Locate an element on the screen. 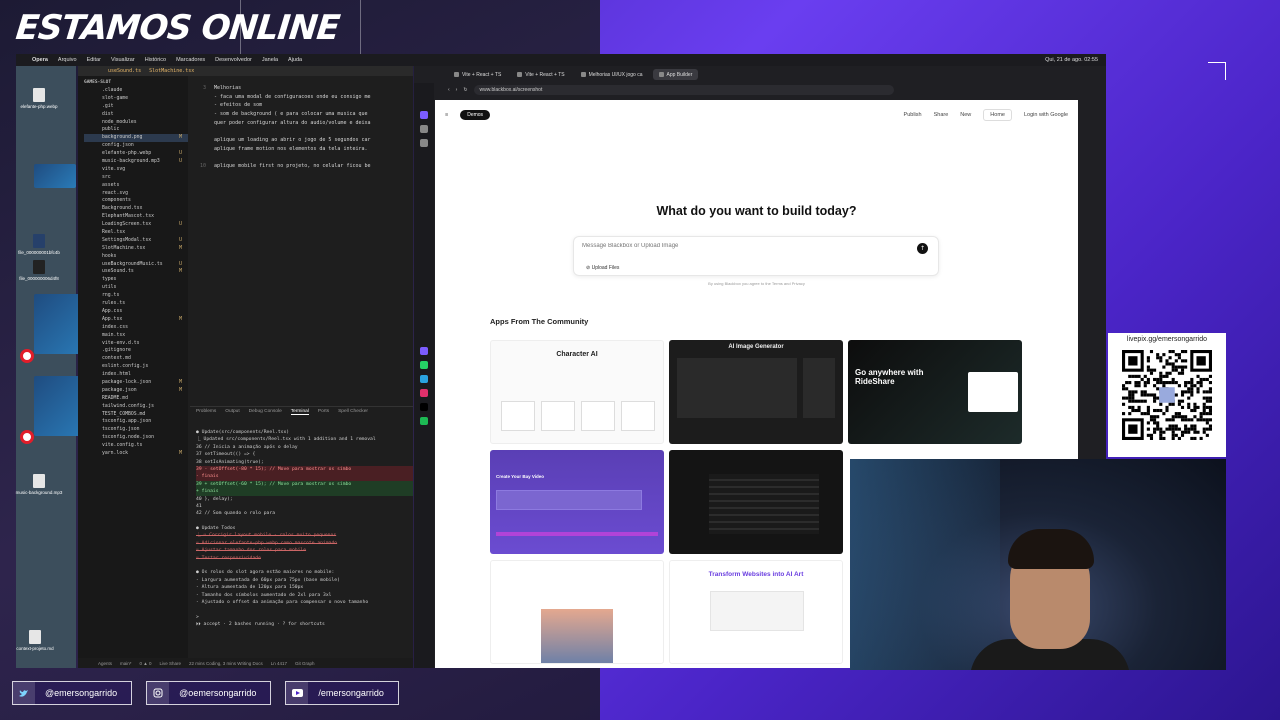 This screenshot has width=1280, height=720. status-item: Agents is located at coordinates (105, 663).